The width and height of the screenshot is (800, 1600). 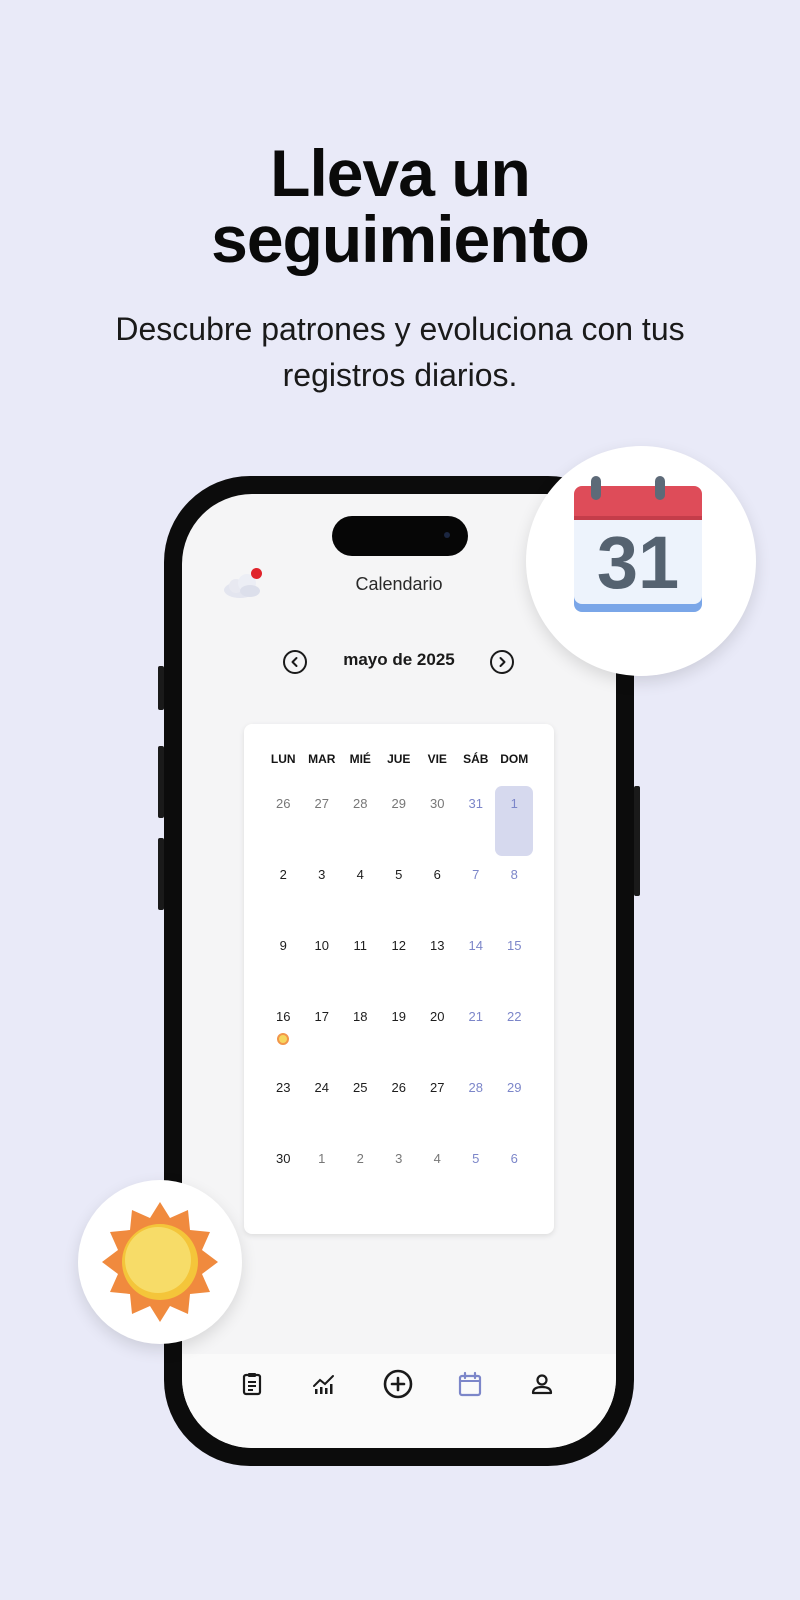 What do you see at coordinates (514, 1034) in the screenshot?
I see `calendar-day: 22` at bounding box center [514, 1034].